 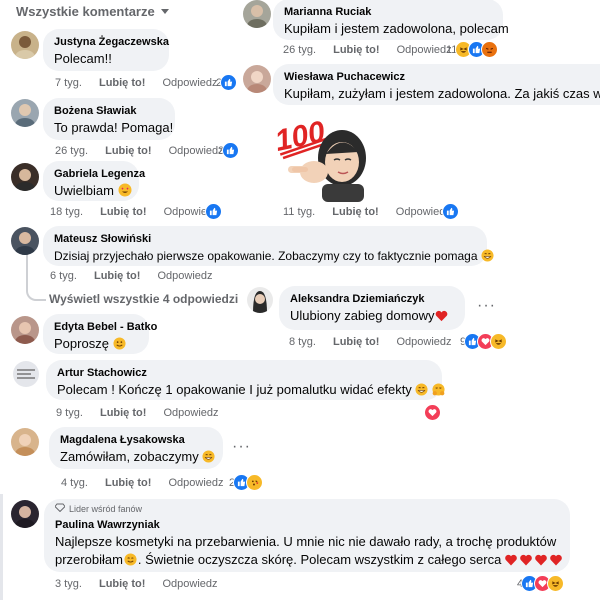 What do you see at coordinates (99, 174) in the screenshot?
I see `comment-author: Gabriela Legenza` at bounding box center [99, 174].